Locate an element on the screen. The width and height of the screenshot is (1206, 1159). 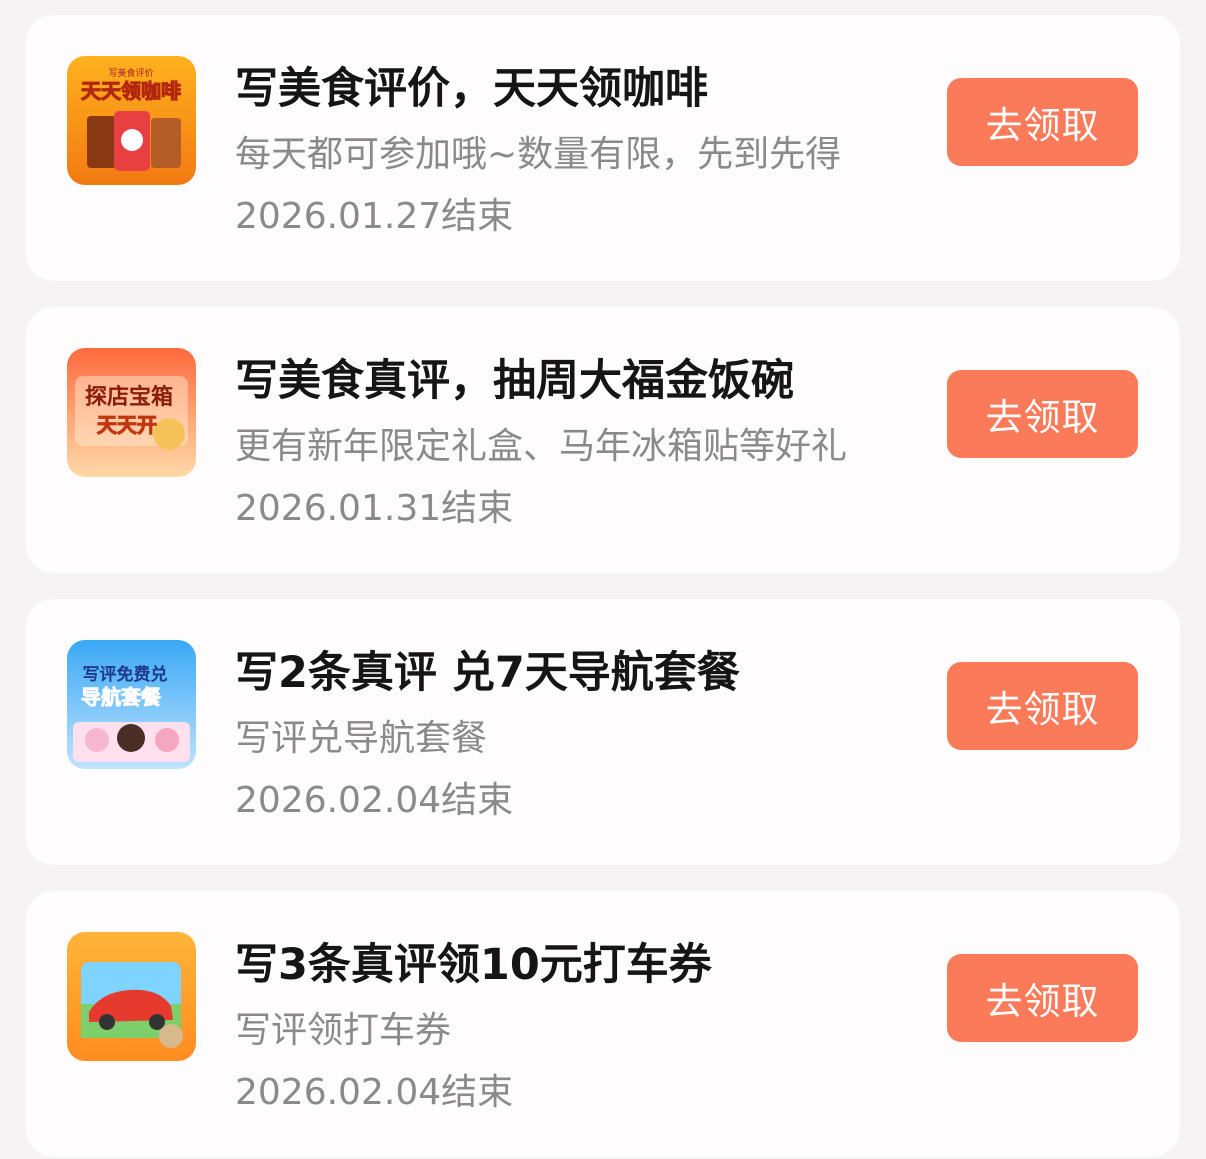
task-title: 写2条真评 兑7天导航套餐 is located at coordinates (487, 673).